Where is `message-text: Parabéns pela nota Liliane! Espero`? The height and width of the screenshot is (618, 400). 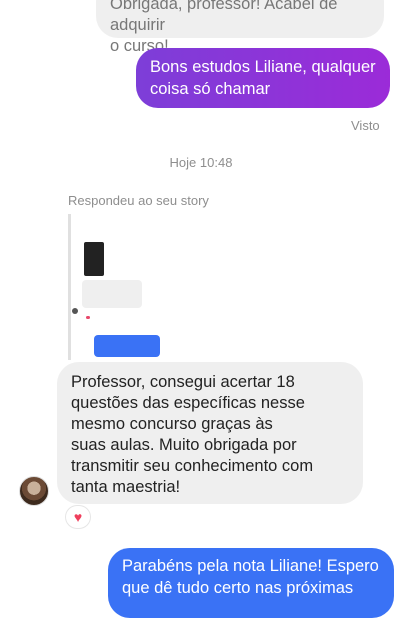
message-text: Parabéns pela nota Liliane! Espero is located at coordinates (250, 566).